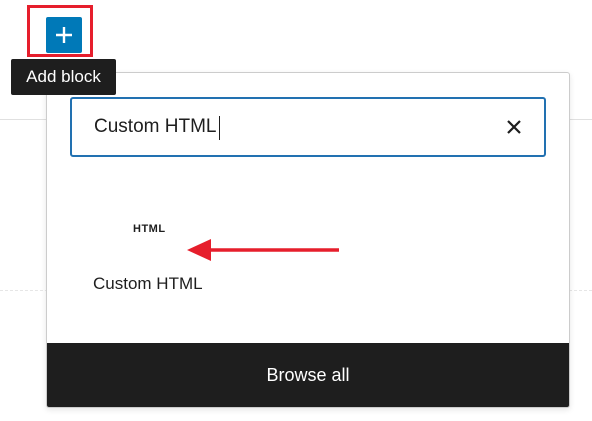 Image resolution: width=592 pixels, height=421 pixels. What do you see at coordinates (149, 229) in the screenshot?
I see `html-icon: HTML` at bounding box center [149, 229].